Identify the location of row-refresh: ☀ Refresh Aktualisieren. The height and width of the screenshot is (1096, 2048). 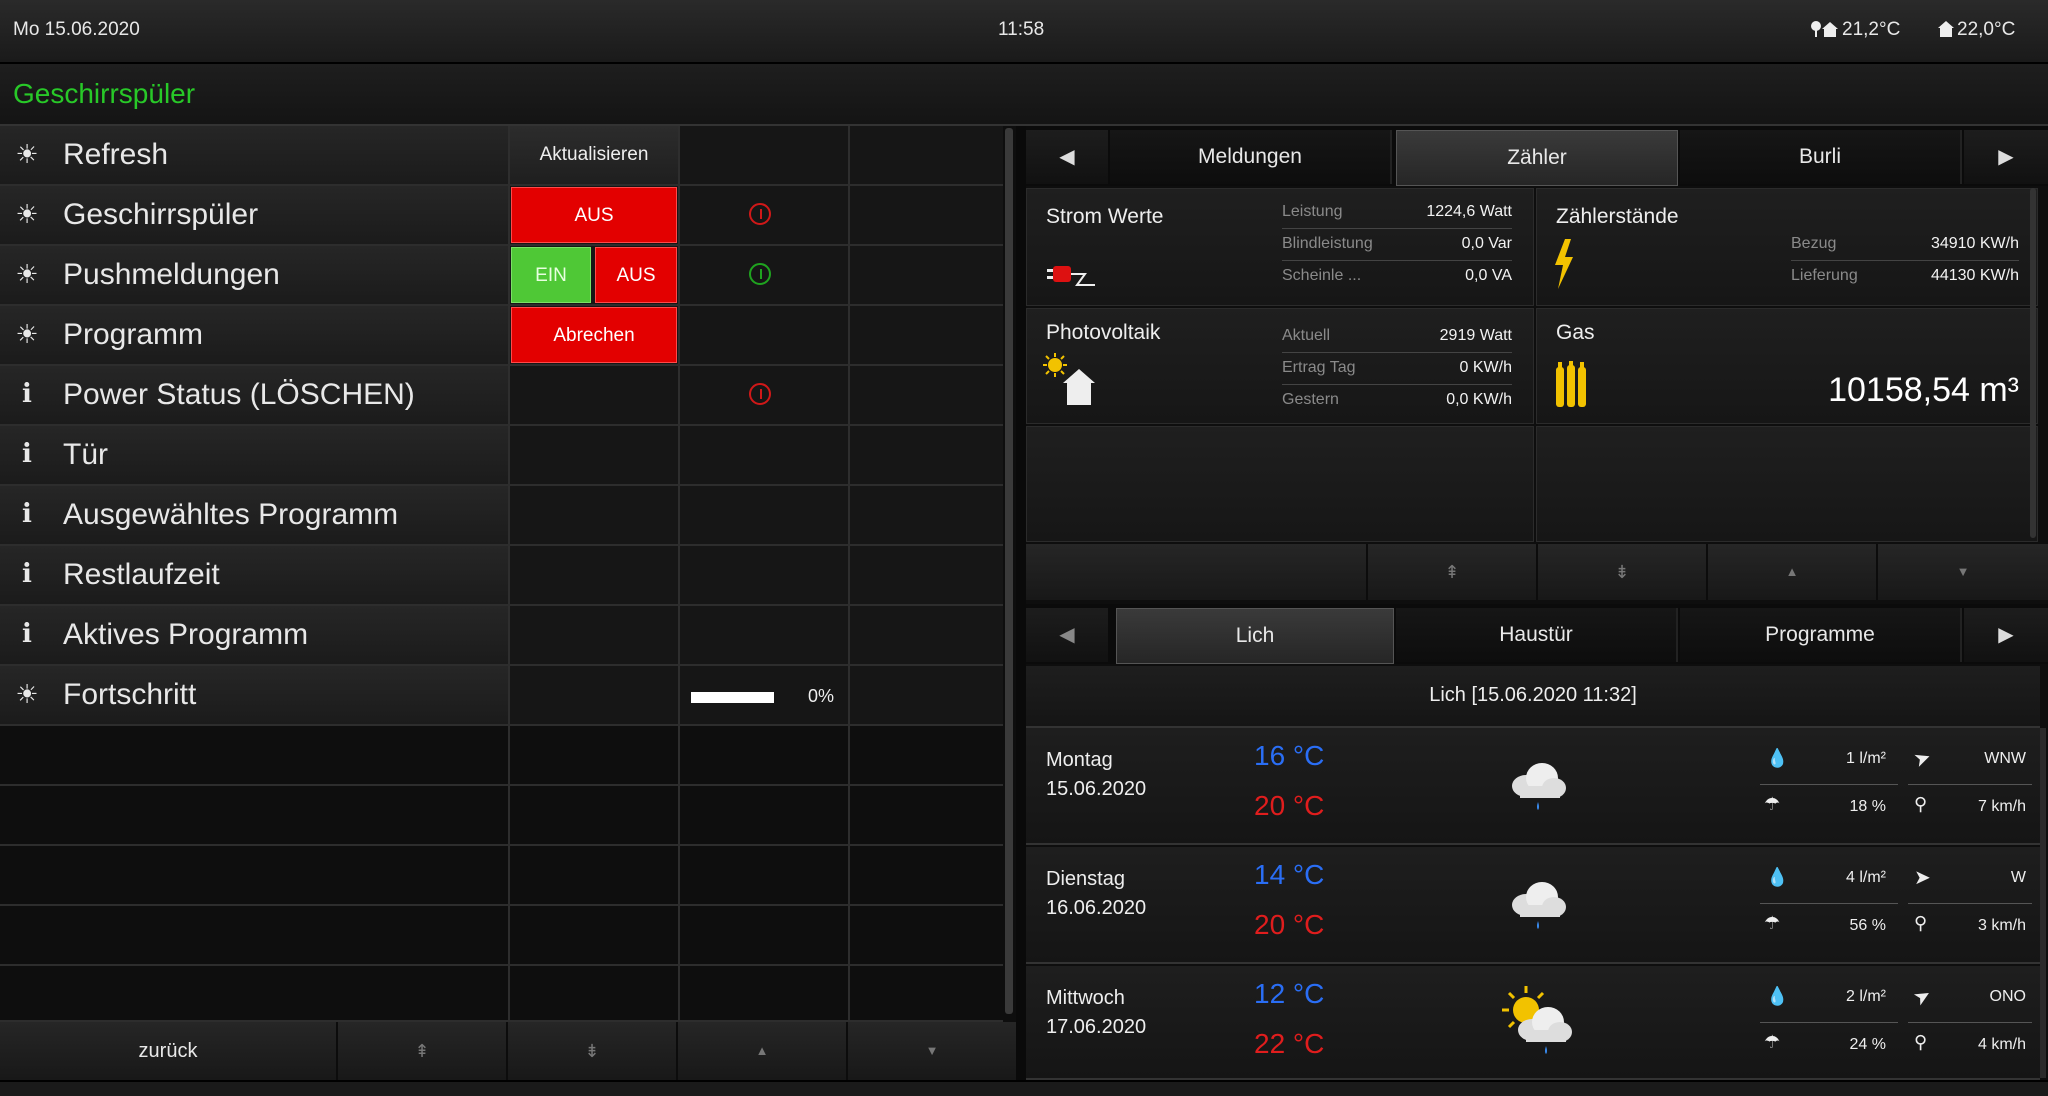
(501, 156).